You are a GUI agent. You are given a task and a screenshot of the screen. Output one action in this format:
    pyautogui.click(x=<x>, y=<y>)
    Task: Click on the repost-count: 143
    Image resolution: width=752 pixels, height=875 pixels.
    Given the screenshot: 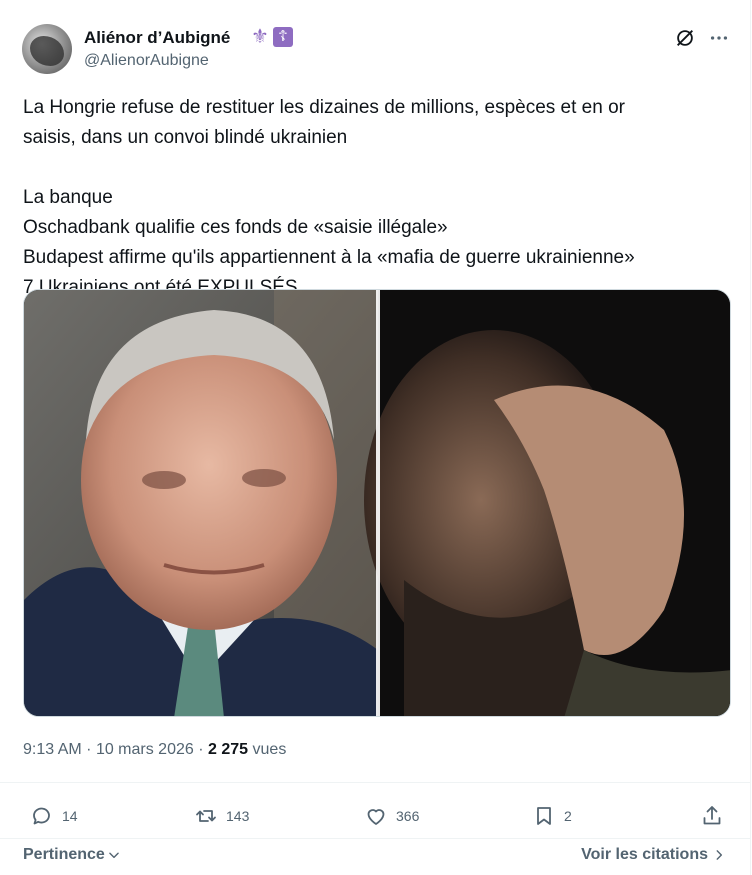 What is the action you would take?
    pyautogui.click(x=238, y=816)
    